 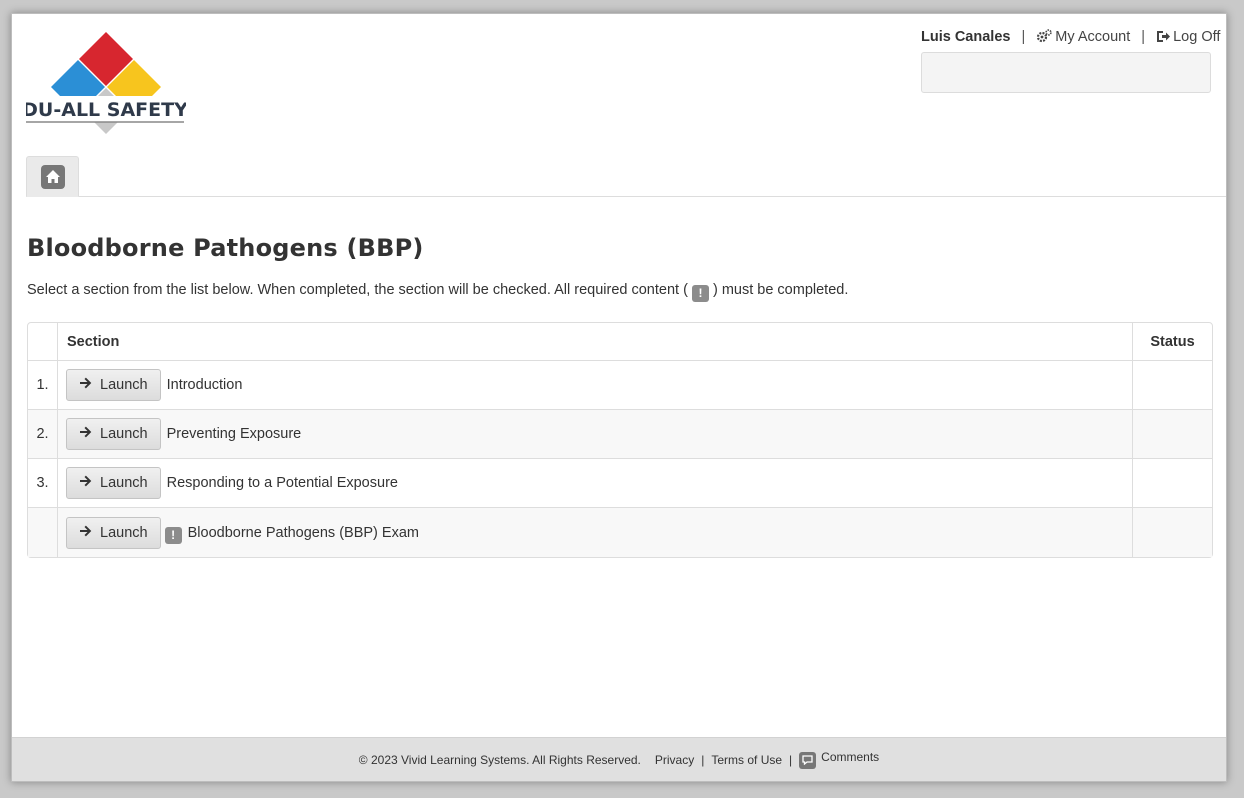 What do you see at coordinates (674, 760) in the screenshot?
I see `privacy-link: Privacy` at bounding box center [674, 760].